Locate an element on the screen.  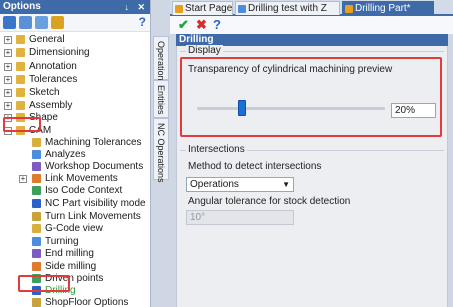
action-bar: ✔ ✖ ? is located at coordinates (311, 25).